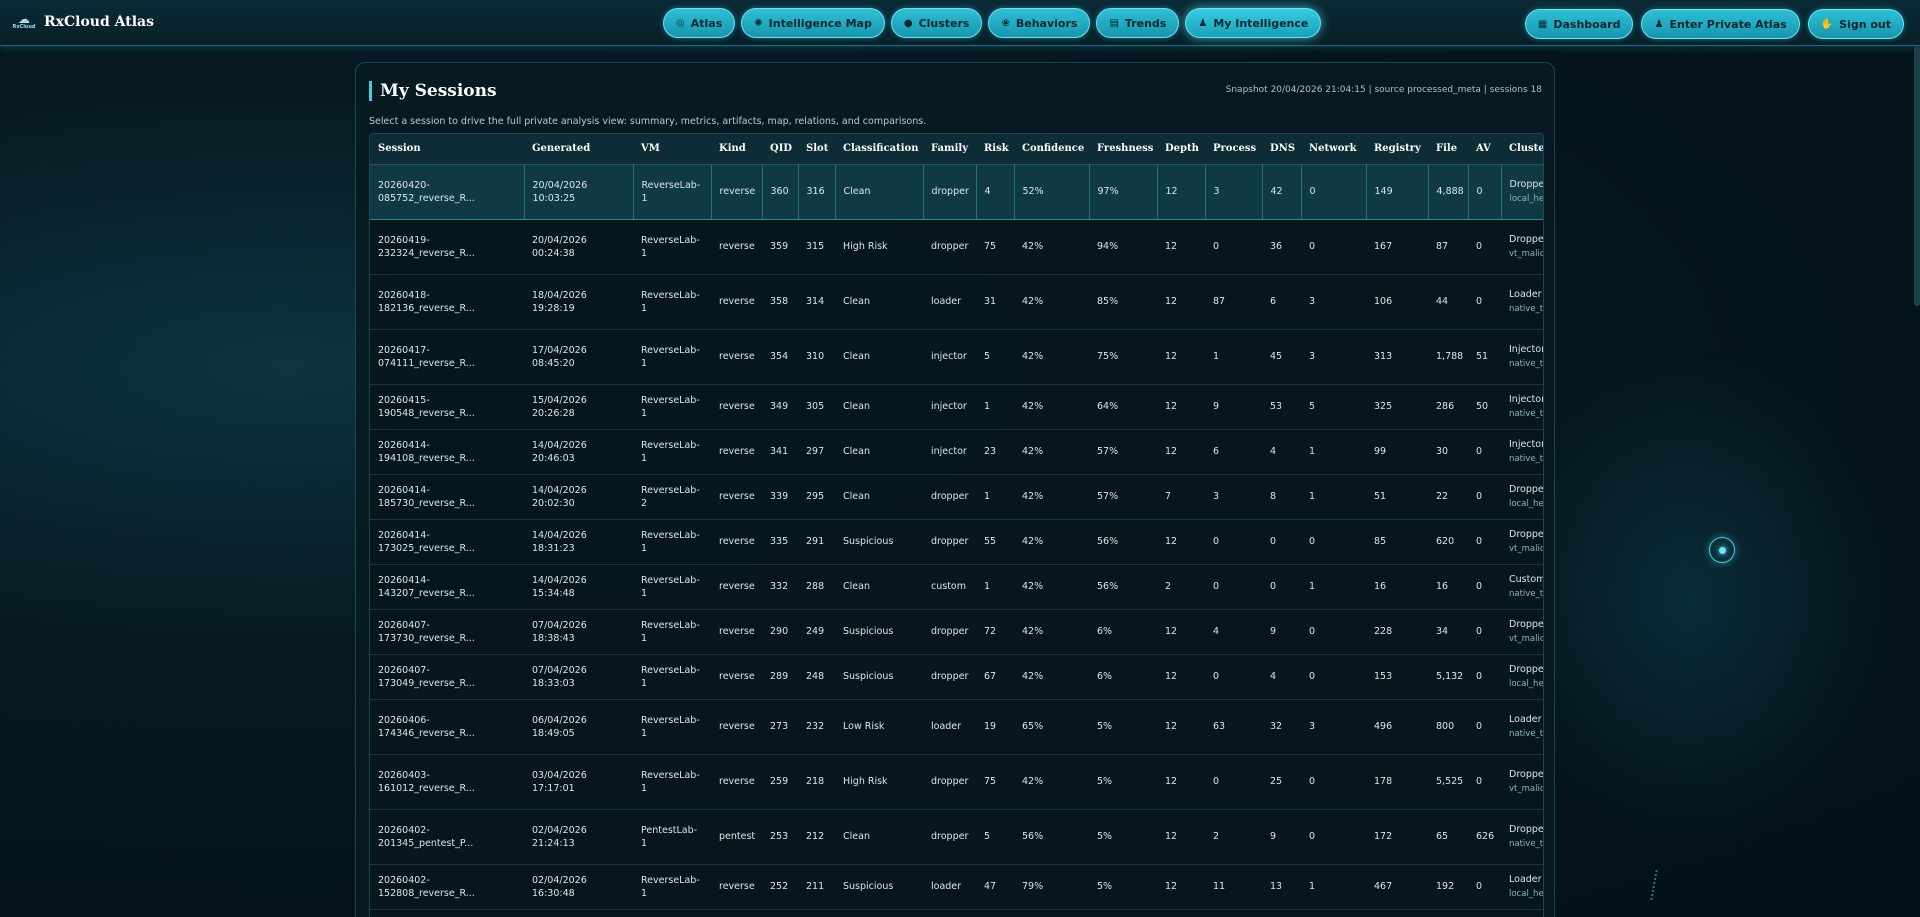 This screenshot has height=917, width=1920. What do you see at coordinates (1917, 176) in the screenshot?
I see `page-scrollbar` at bounding box center [1917, 176].